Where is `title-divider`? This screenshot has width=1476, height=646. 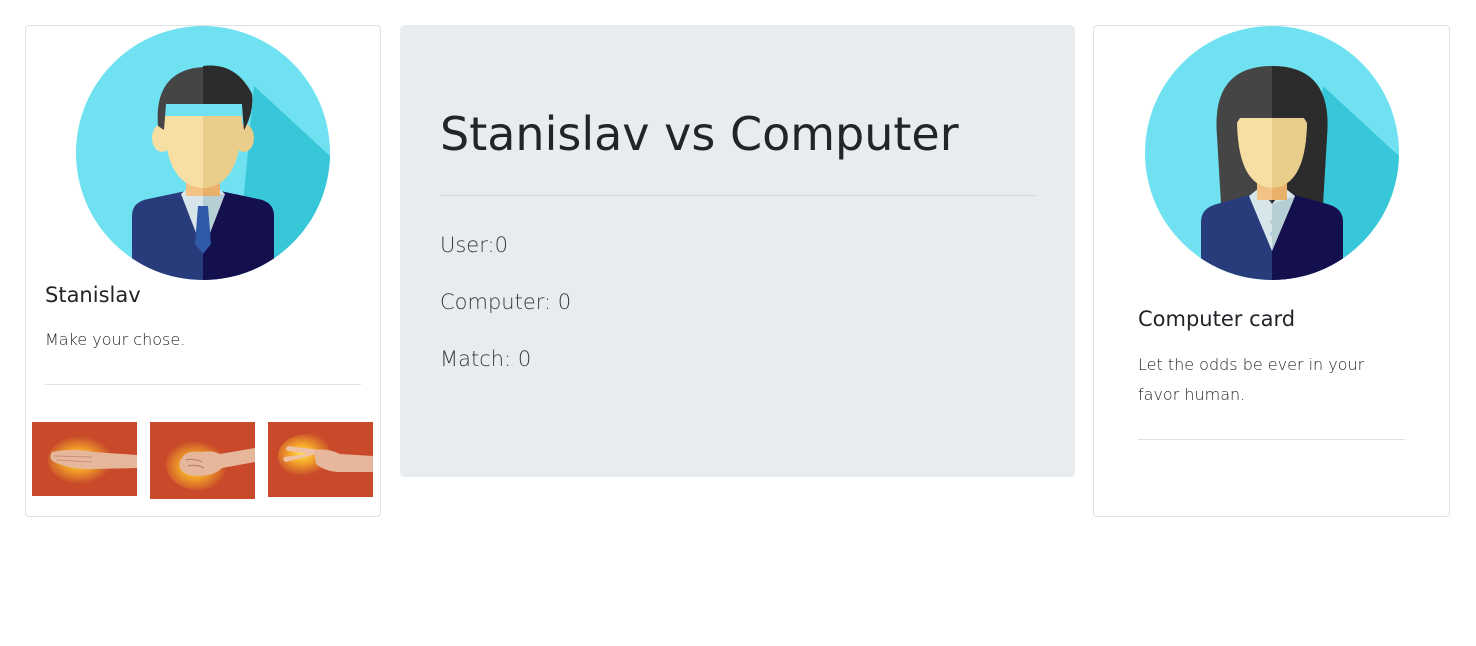
title-divider is located at coordinates (737, 195).